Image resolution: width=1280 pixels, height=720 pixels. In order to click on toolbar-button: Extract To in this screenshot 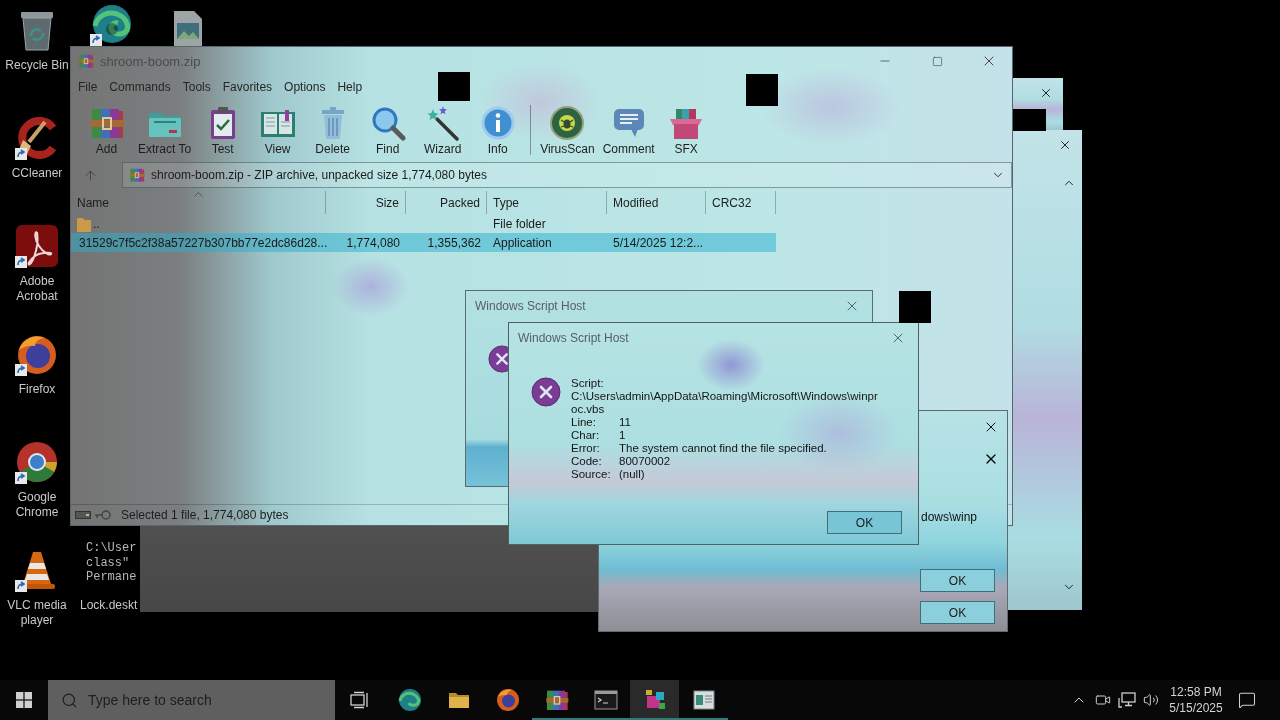, I will do `click(165, 132)`.